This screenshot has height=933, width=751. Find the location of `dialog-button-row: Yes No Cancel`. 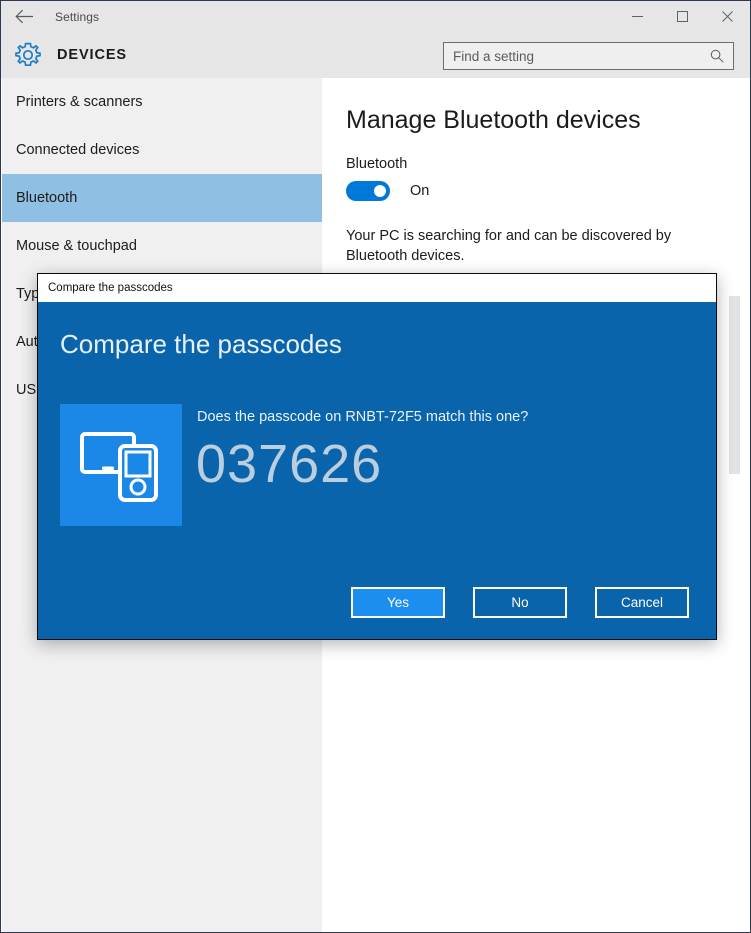

dialog-button-row: Yes No Cancel is located at coordinates (378, 602).